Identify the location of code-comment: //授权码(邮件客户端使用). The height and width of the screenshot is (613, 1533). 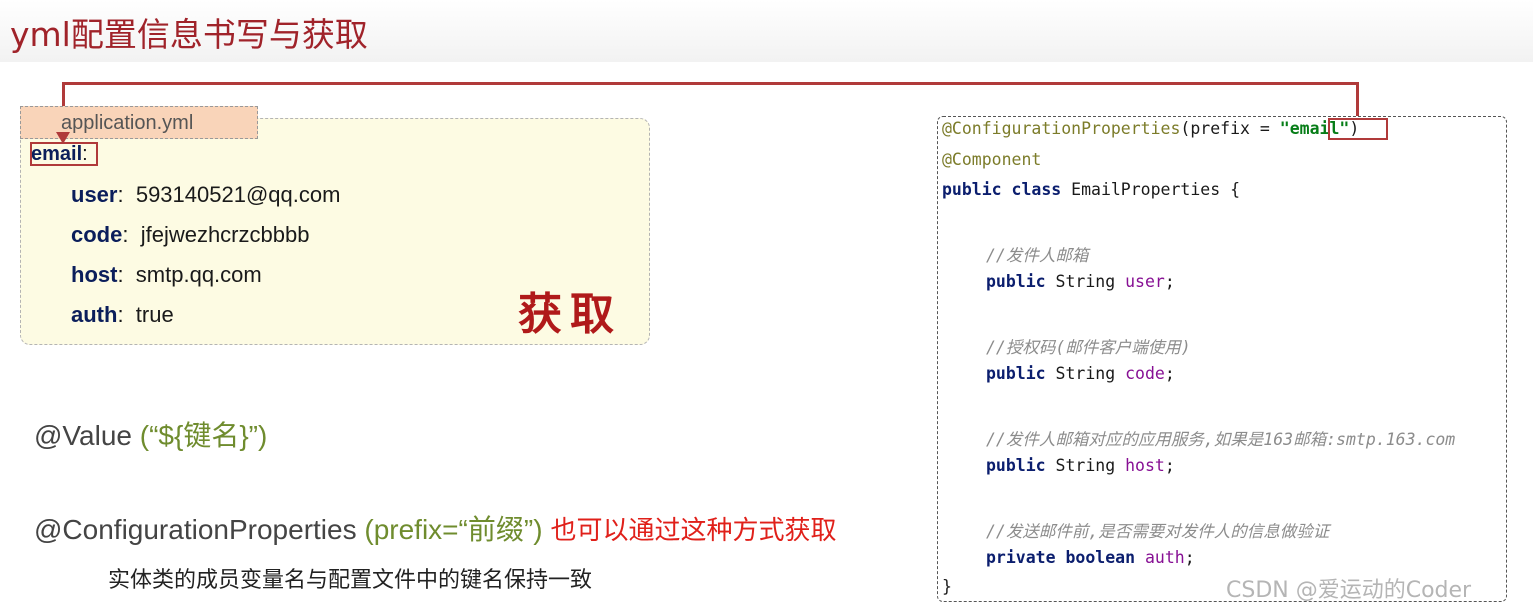
(1088, 347).